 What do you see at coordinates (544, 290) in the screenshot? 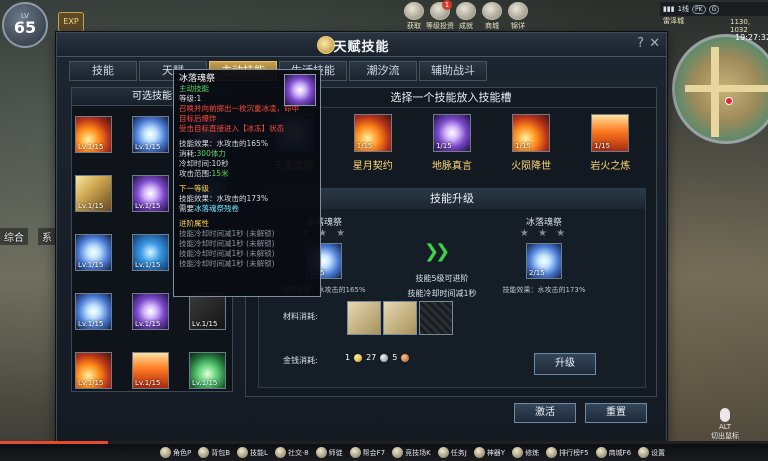
I see `next-skill-effect: 技能效果：水攻击的173%` at bounding box center [544, 290].